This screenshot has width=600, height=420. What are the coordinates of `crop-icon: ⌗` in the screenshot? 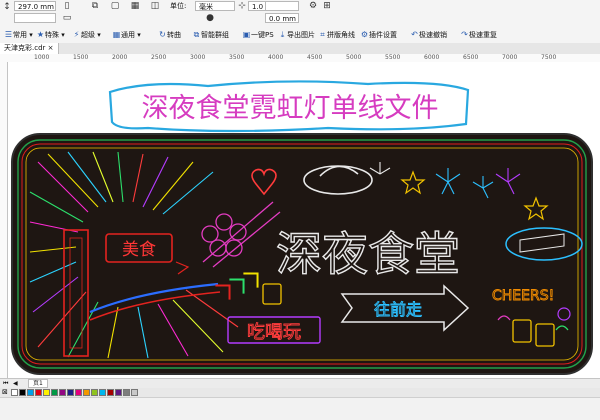 It's located at (322, 34).